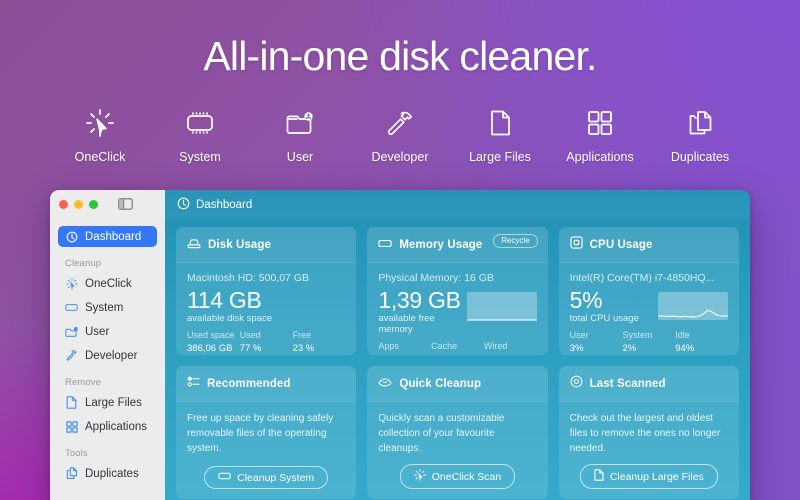 This screenshot has width=800, height=500. What do you see at coordinates (276, 477) in the screenshot?
I see `button-label: Cleanup System` at bounding box center [276, 477].